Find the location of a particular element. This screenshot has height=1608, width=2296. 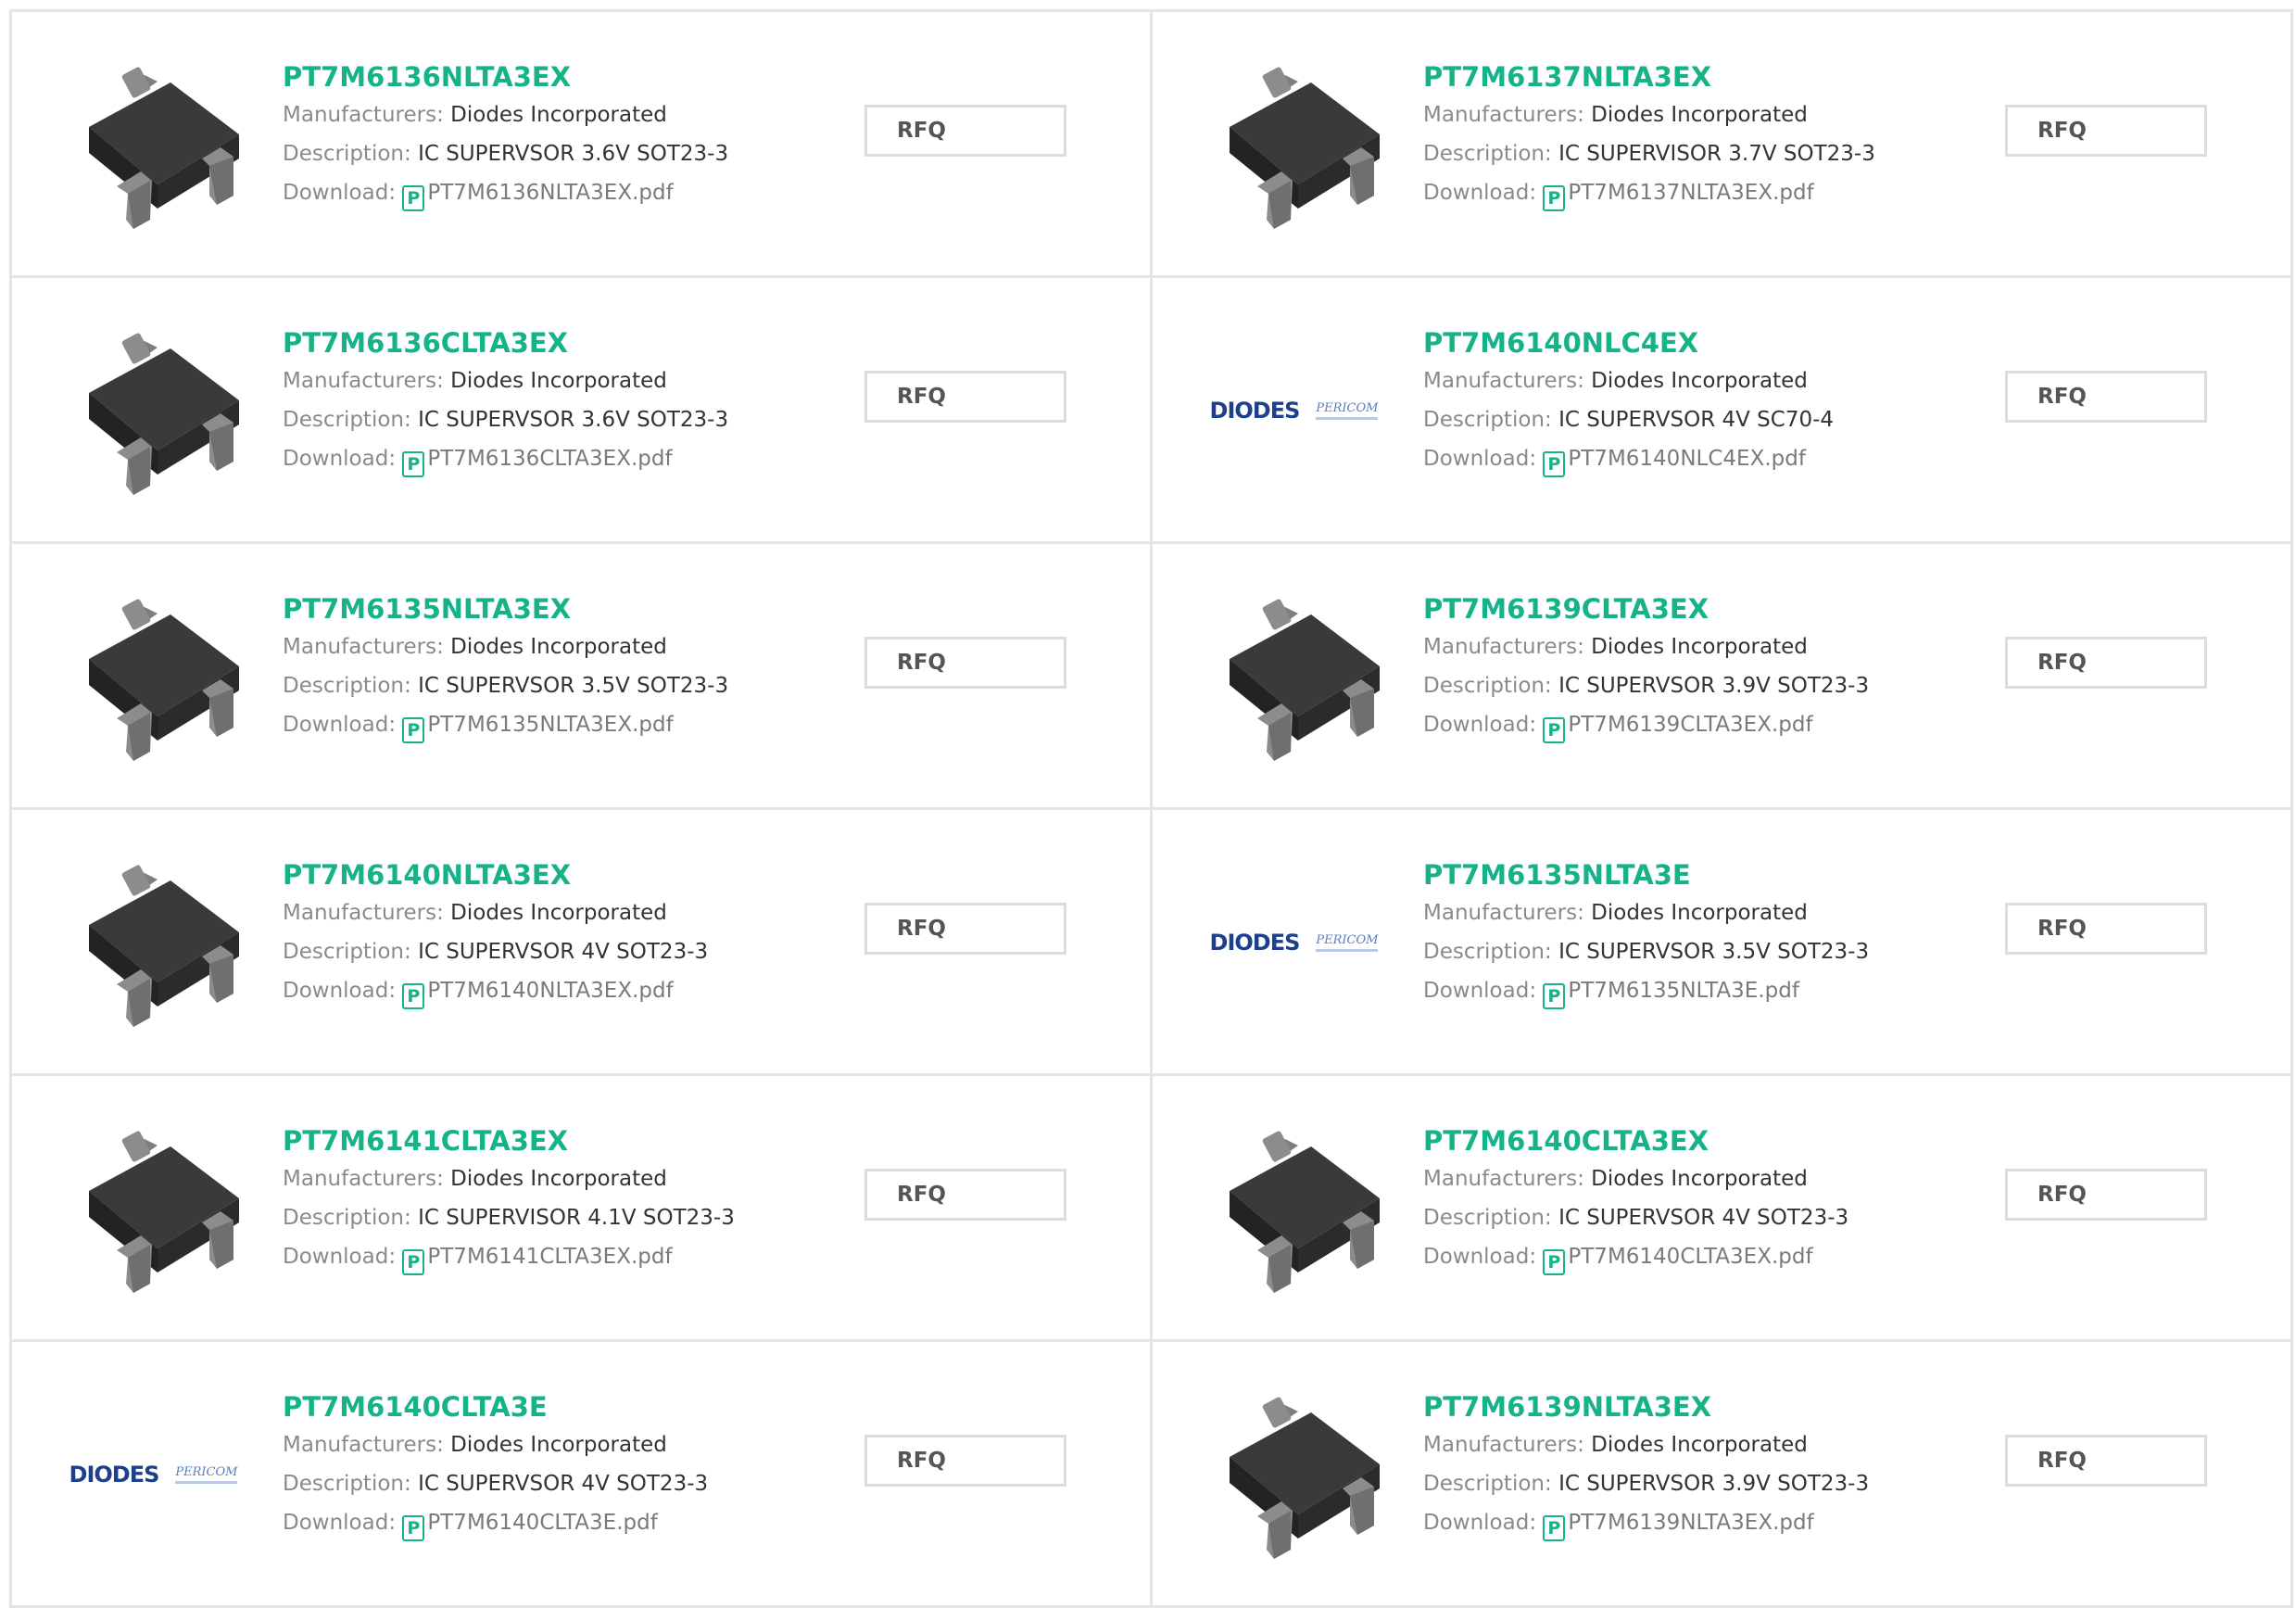

part-number-link: PT7M6140CLTA3E is located at coordinates (496, 1407).